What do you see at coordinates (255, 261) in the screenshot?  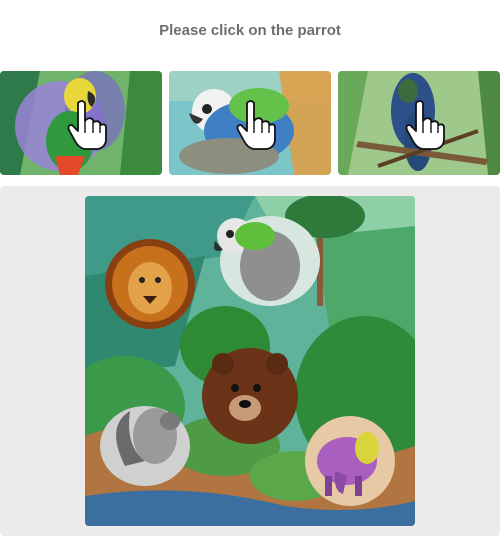 I see `parrot-hotspot` at bounding box center [255, 261].